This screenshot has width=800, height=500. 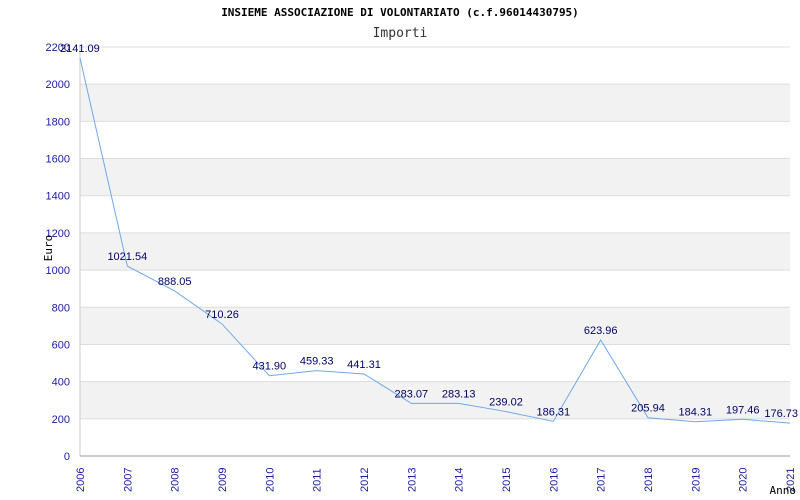 I want to click on x-tick-label: 2009, so click(x=223, y=480).